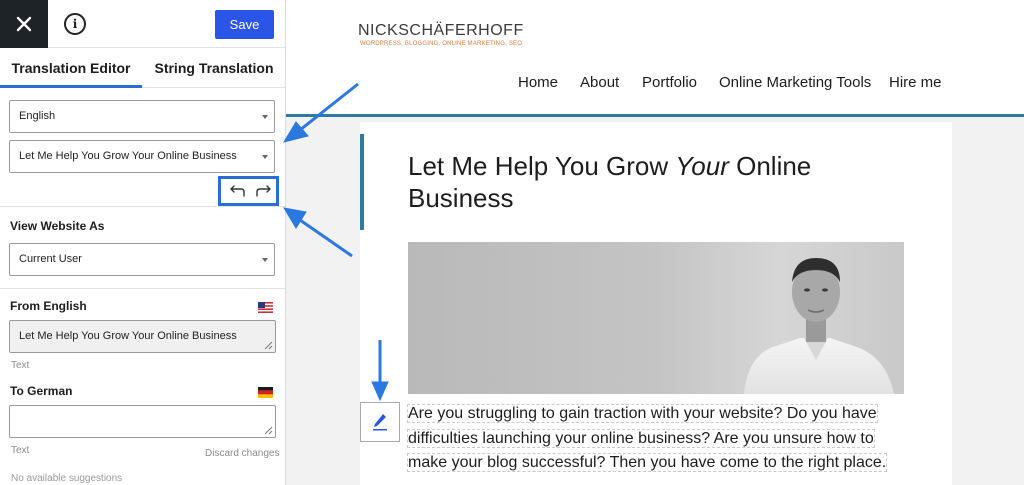 This screenshot has width=1024, height=485. What do you see at coordinates (362, 182) in the screenshot?
I see `title-accent-bar` at bounding box center [362, 182].